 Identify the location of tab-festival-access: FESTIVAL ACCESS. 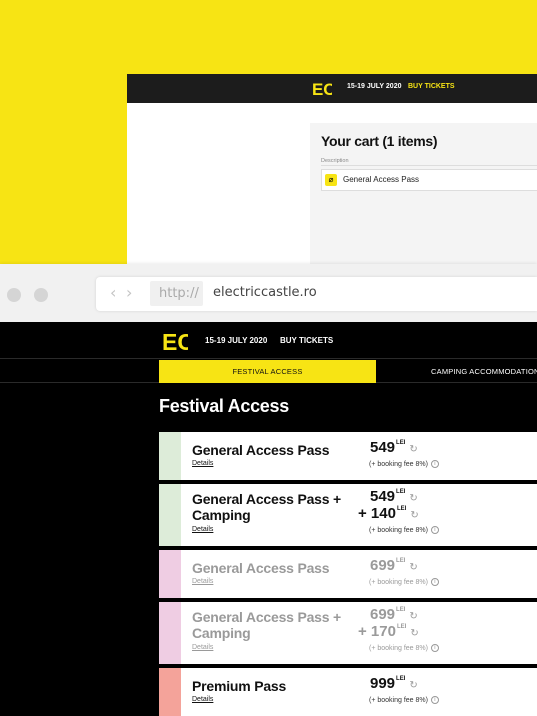
(267, 371).